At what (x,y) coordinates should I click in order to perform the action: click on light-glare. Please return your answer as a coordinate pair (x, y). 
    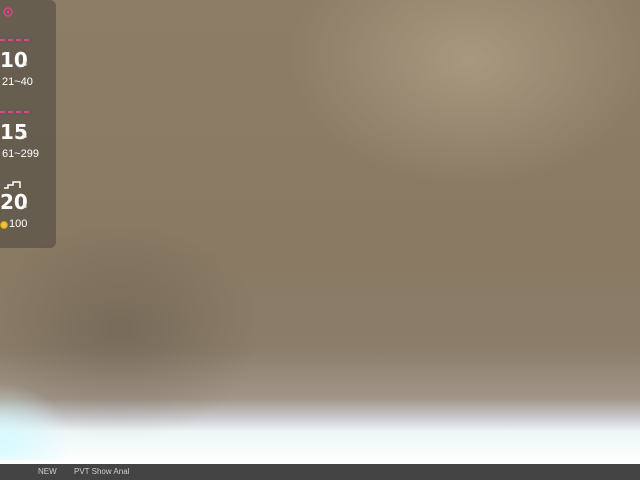
    Looking at the image, I should click on (60, 410).